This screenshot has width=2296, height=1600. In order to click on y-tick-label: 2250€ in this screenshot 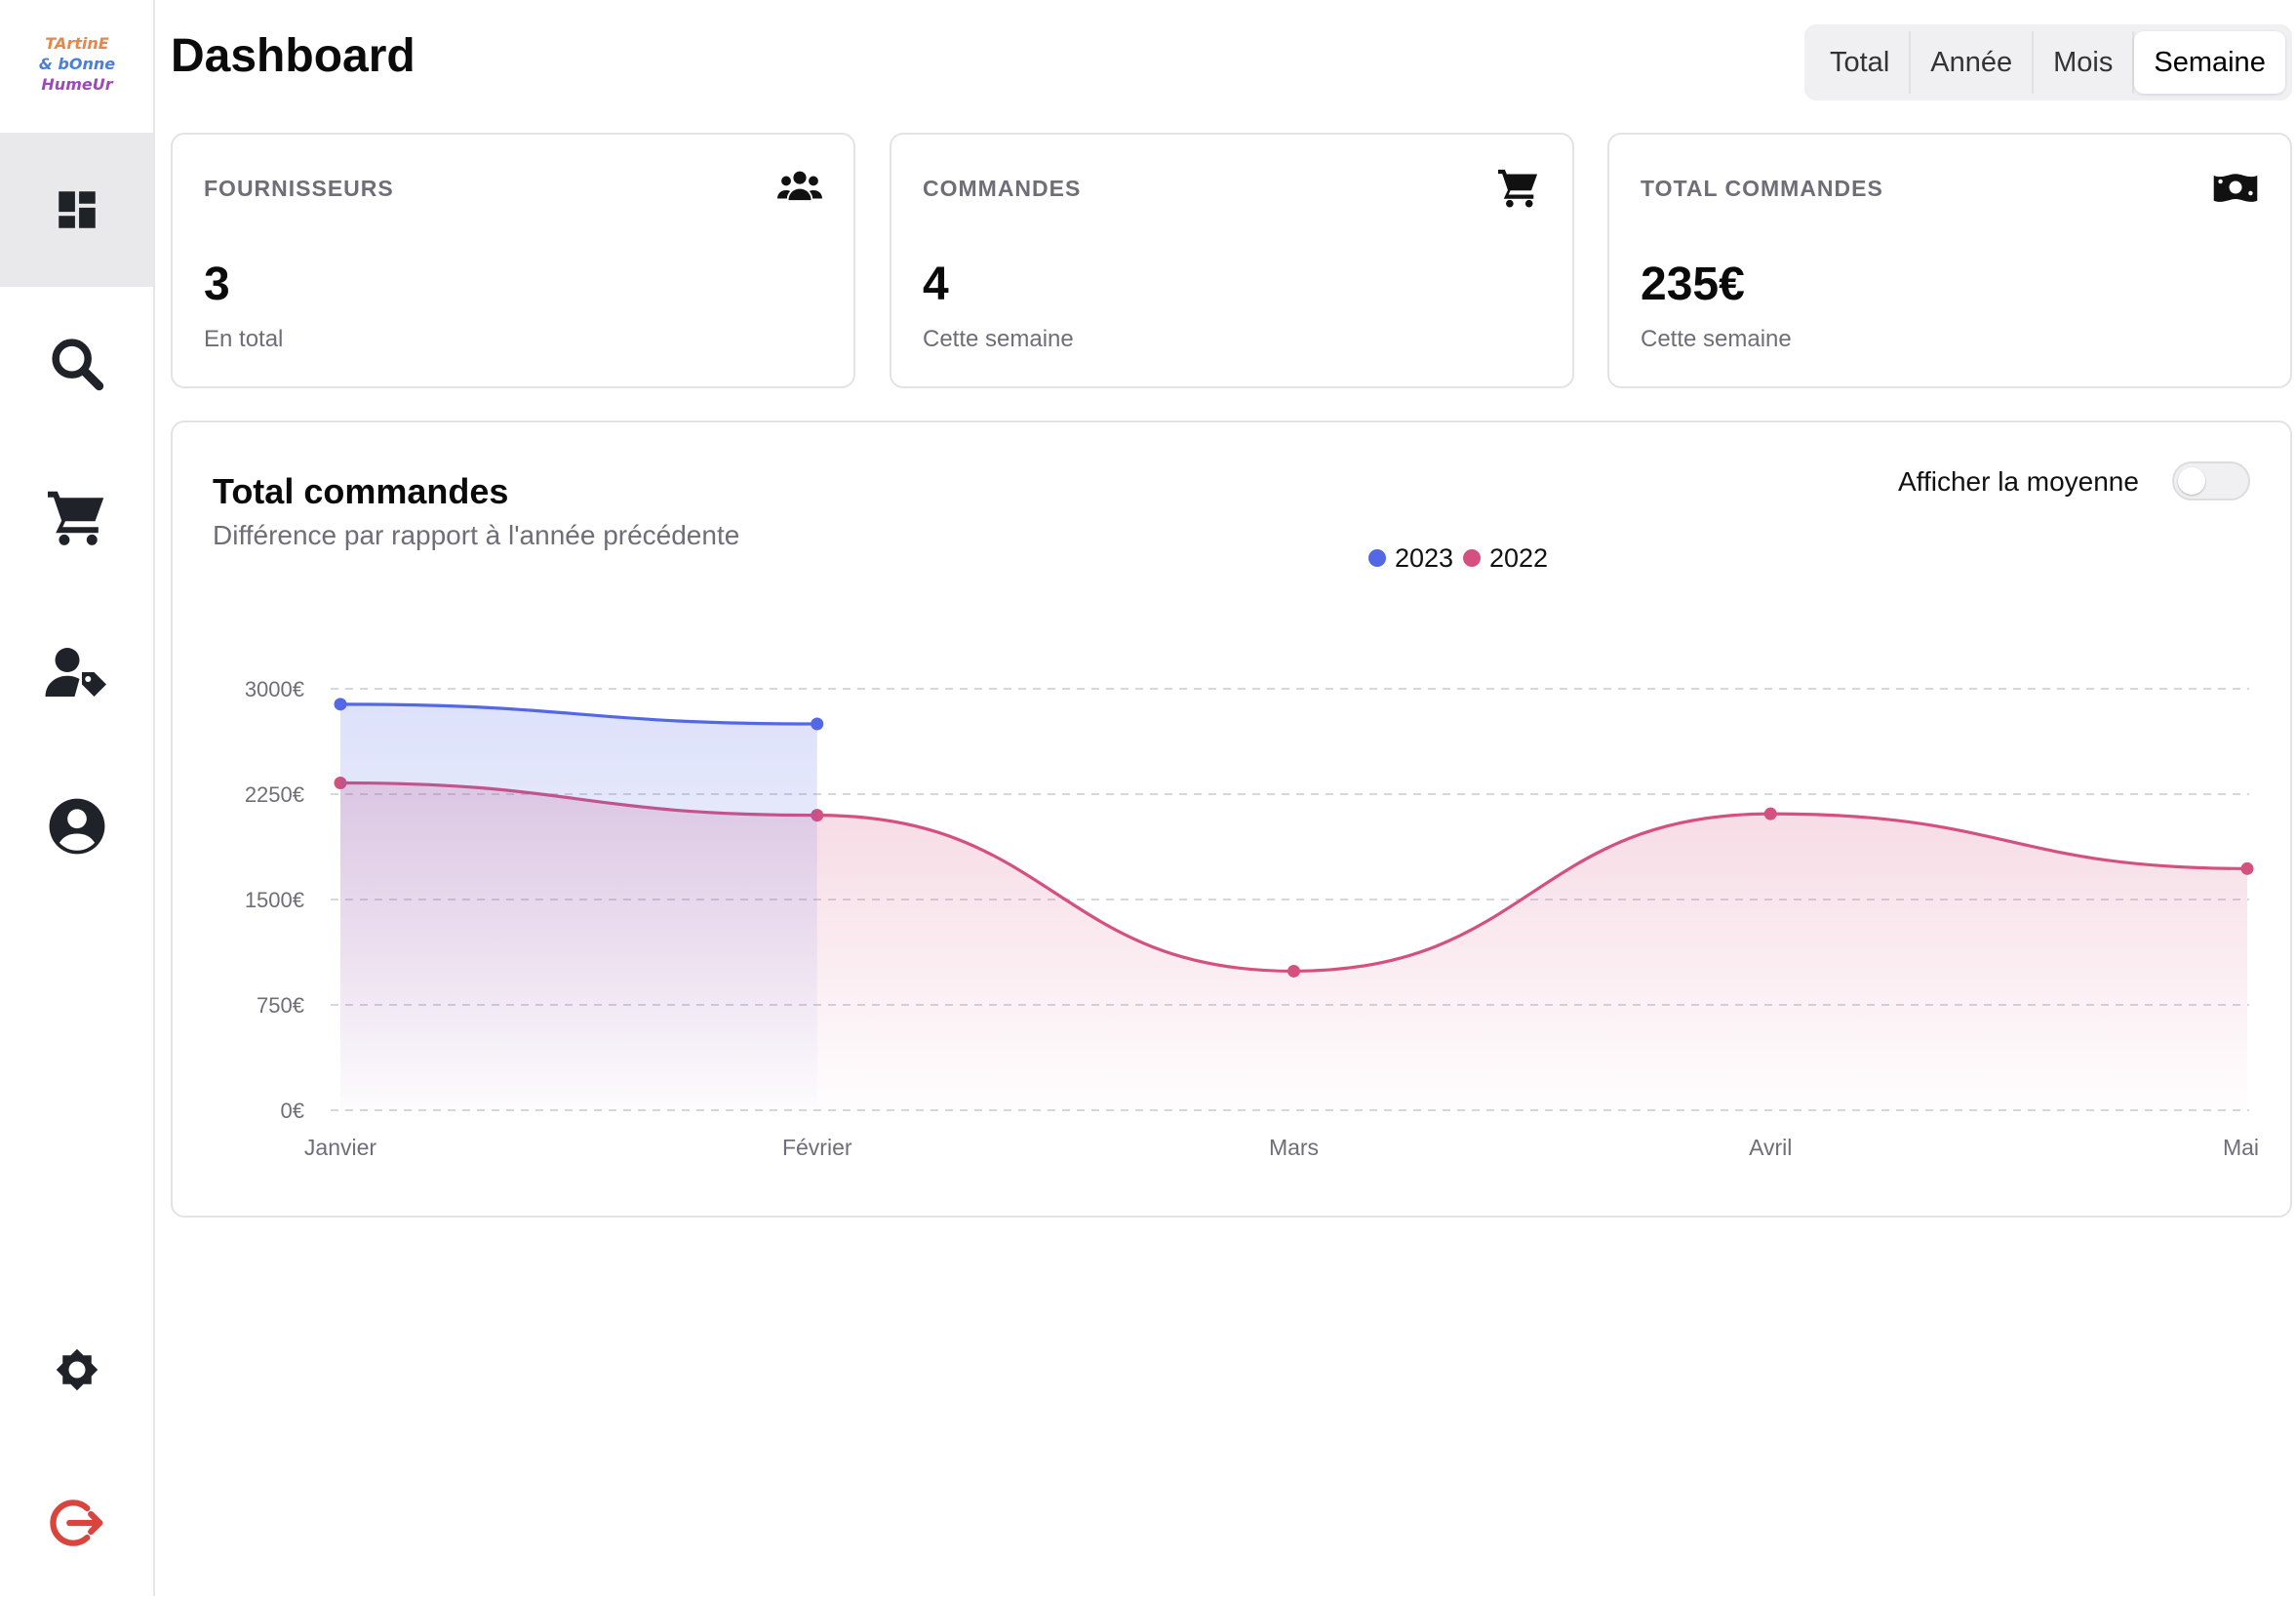, I will do `click(274, 794)`.